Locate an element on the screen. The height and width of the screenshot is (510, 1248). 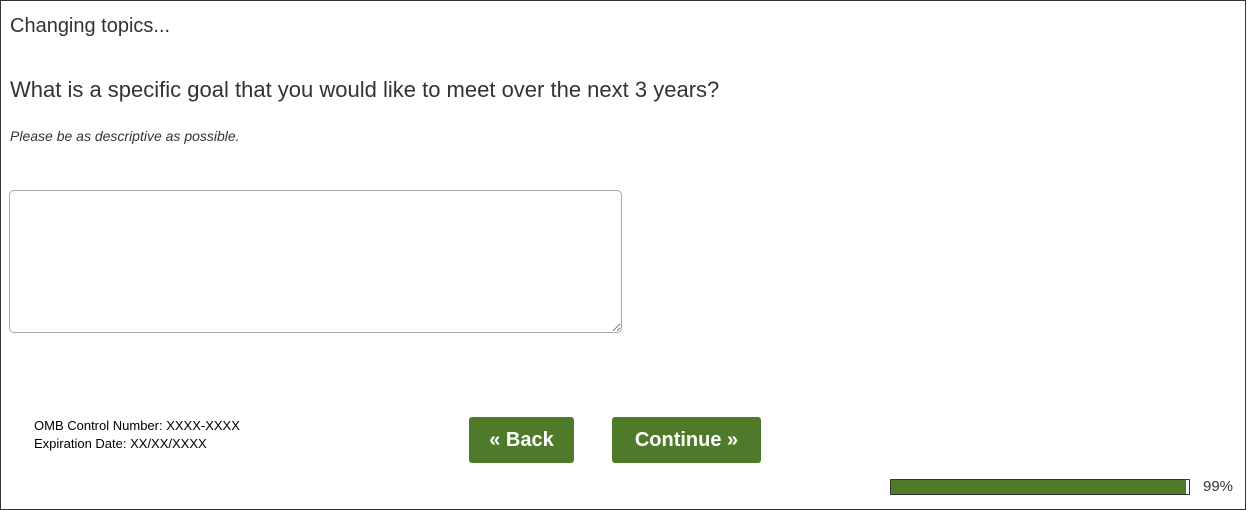
progress-bar is located at coordinates (1040, 487).